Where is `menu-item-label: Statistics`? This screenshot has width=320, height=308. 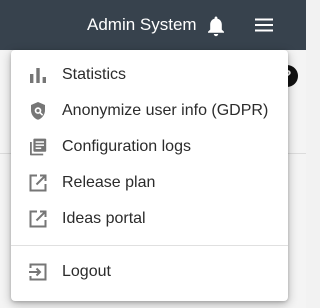 menu-item-label: Statistics is located at coordinates (94, 74).